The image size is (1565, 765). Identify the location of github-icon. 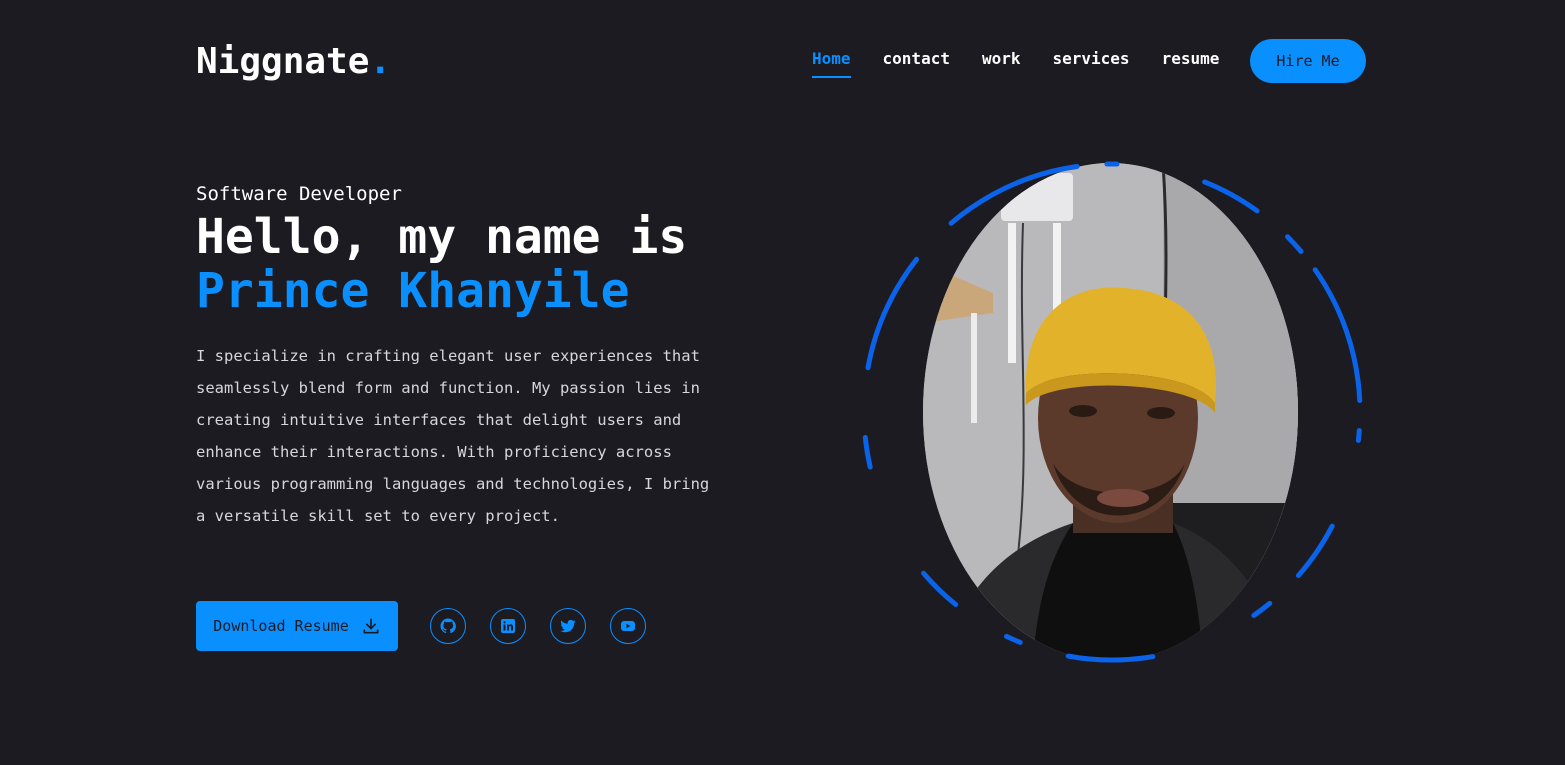
(448, 626).